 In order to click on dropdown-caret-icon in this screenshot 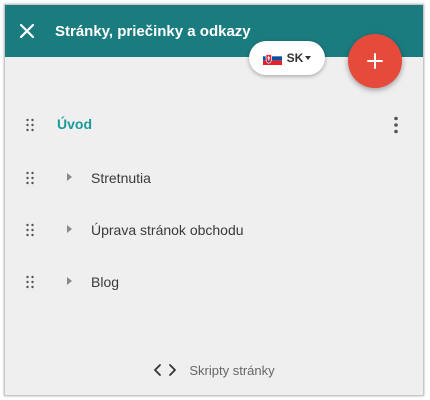, I will do `click(308, 58)`.